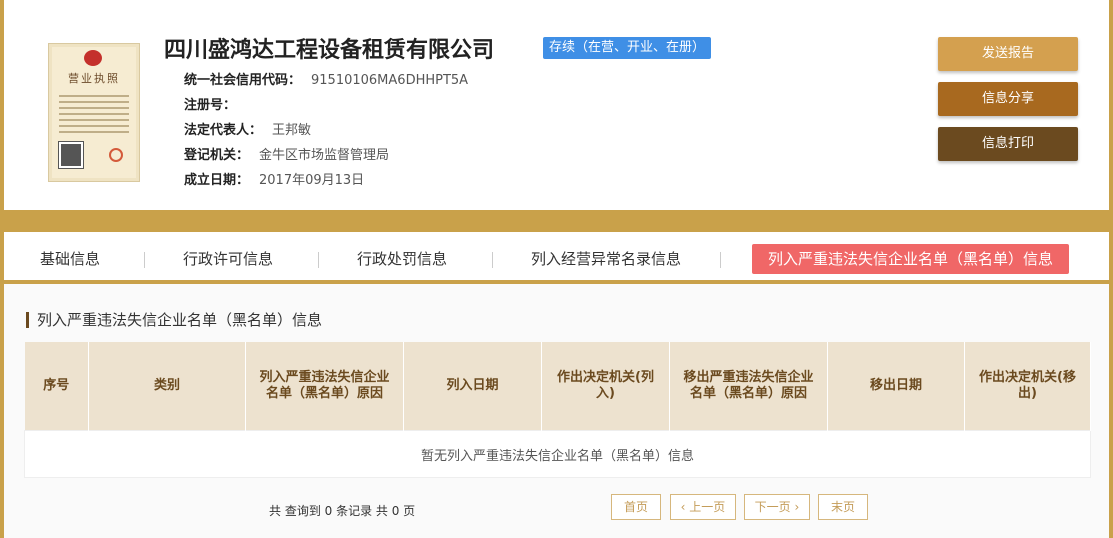 This screenshot has height=538, width=1113. I want to click on tab-basic-info: 基础信息, so click(70, 259).